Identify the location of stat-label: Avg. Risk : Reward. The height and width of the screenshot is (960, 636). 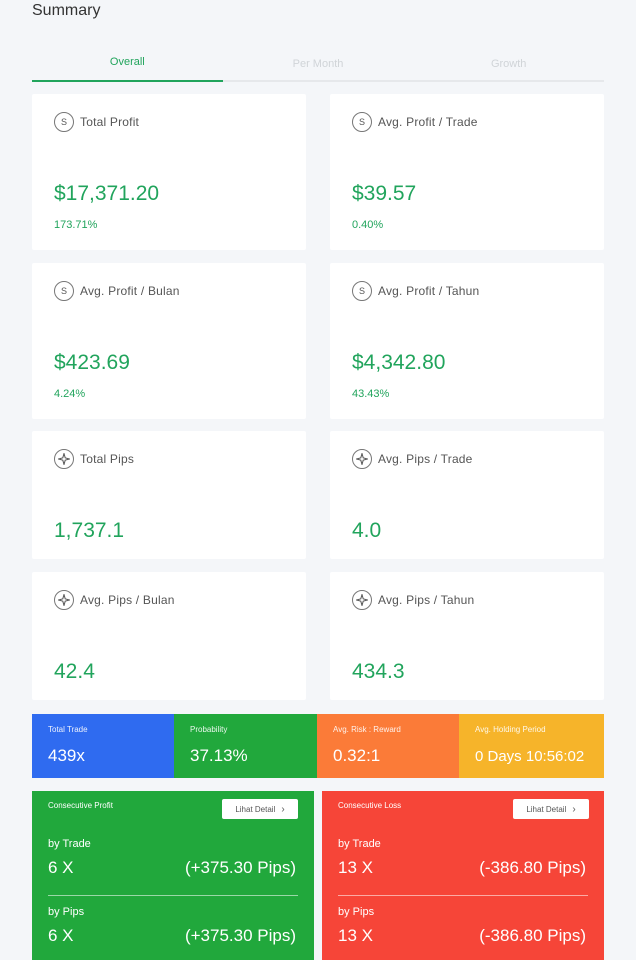
(367, 729).